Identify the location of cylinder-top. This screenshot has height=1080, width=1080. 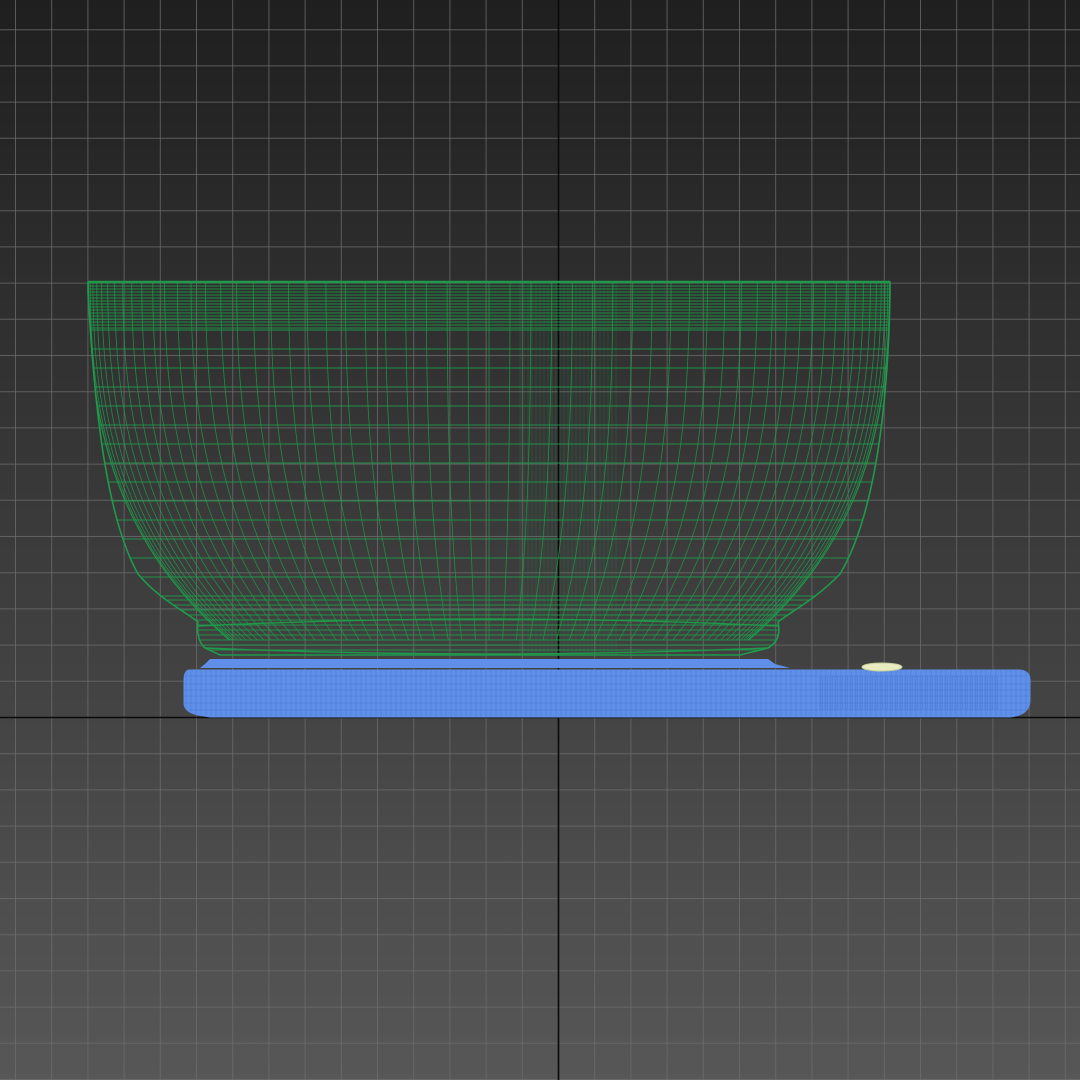
(882, 667).